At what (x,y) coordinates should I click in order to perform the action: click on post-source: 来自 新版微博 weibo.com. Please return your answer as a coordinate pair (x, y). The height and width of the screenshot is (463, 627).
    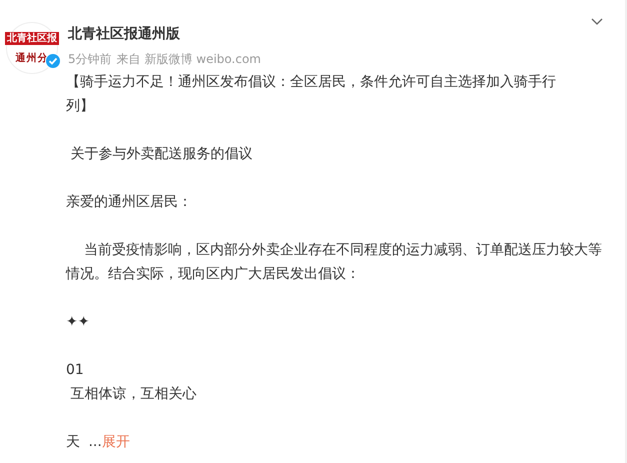
    Looking at the image, I should click on (188, 59).